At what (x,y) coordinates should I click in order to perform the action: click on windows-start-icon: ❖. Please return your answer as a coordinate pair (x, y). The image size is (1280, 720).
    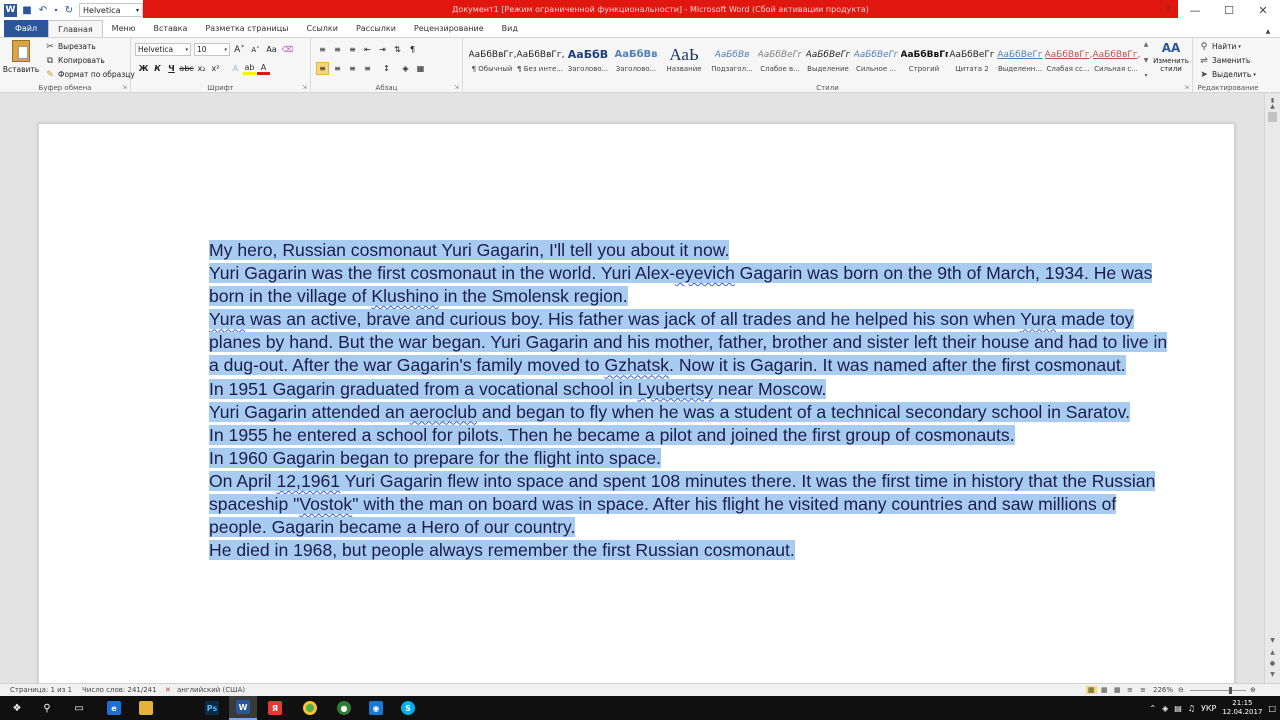
    Looking at the image, I should click on (17, 708).